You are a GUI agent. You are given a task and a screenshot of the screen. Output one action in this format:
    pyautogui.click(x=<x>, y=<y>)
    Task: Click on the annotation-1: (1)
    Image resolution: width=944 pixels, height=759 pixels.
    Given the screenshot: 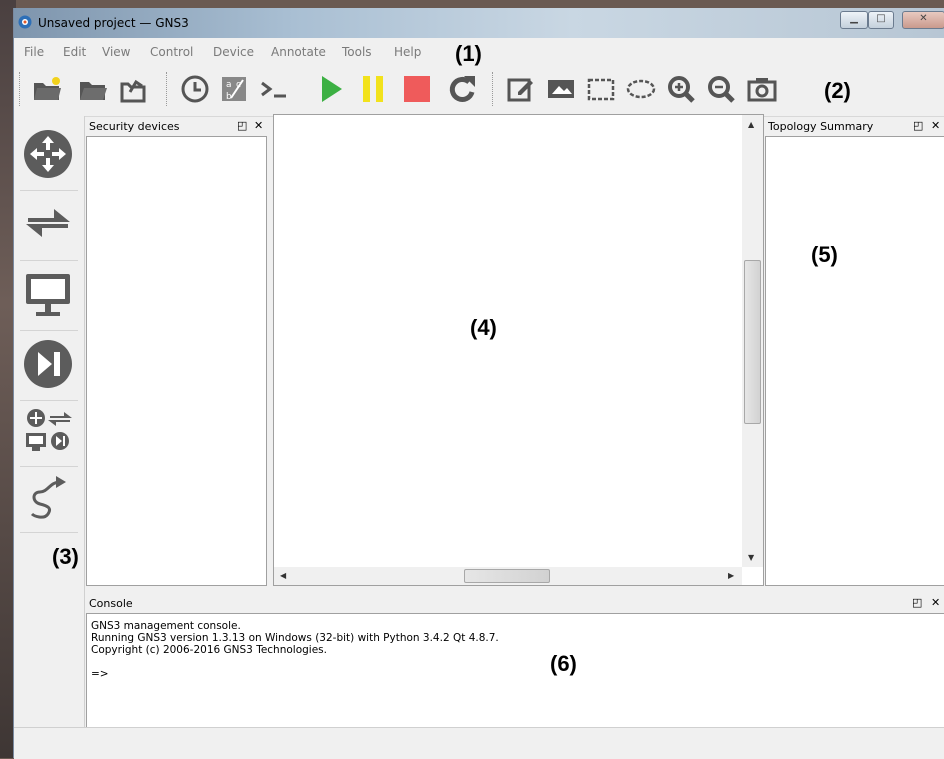 What is the action you would take?
    pyautogui.click(x=468, y=53)
    